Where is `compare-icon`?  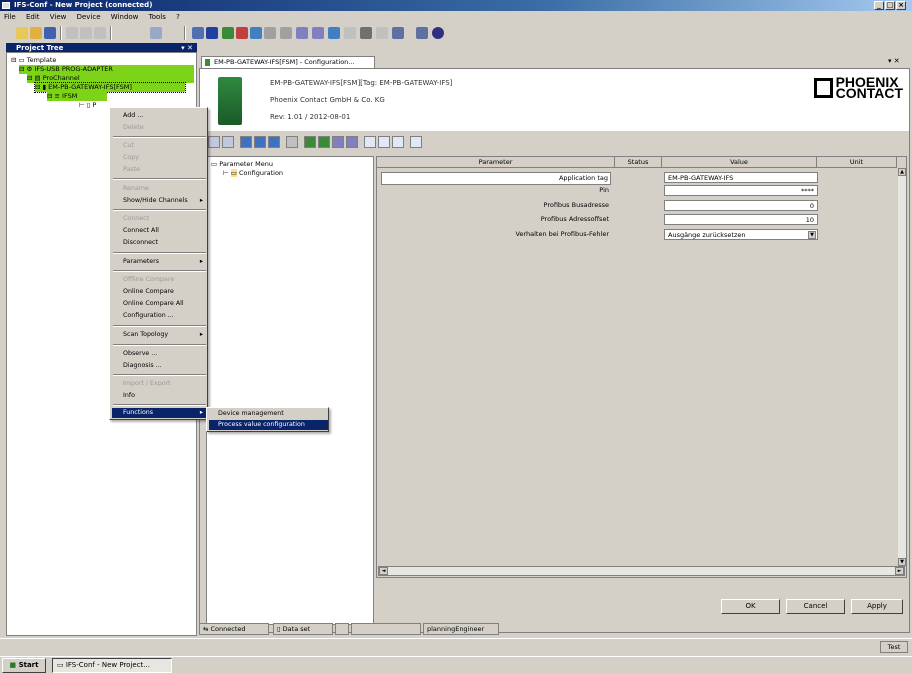 compare-icon is located at coordinates (286, 33).